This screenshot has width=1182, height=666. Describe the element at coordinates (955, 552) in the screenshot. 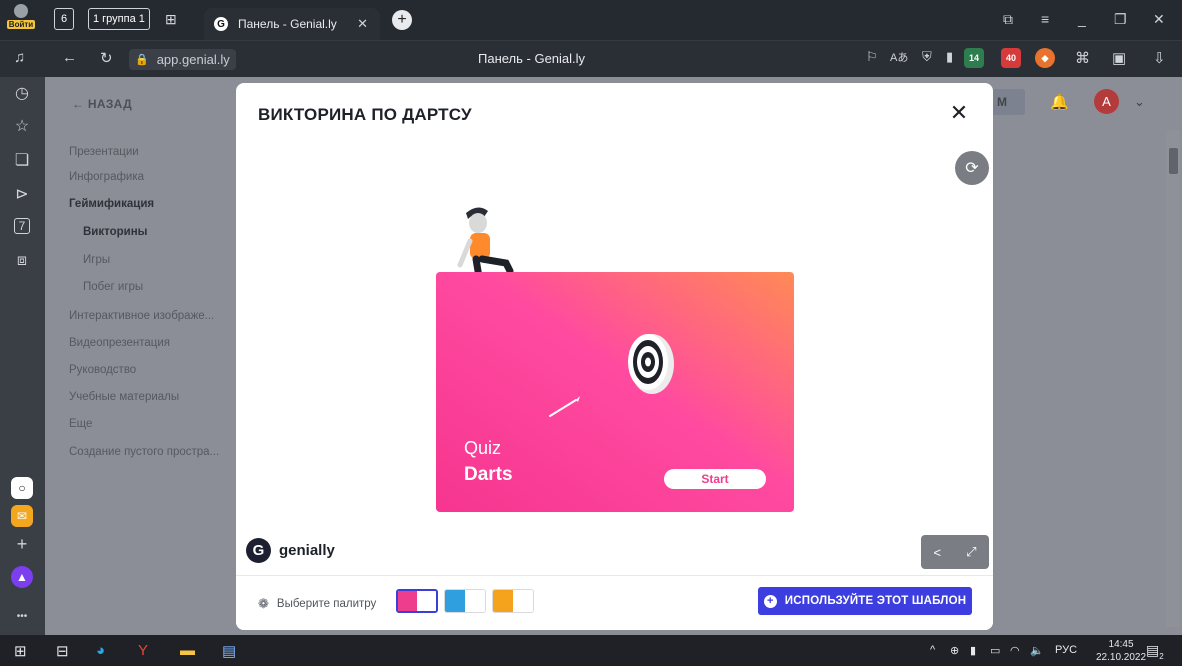

I see `share-fullscreen-group: < ⤢` at that location.